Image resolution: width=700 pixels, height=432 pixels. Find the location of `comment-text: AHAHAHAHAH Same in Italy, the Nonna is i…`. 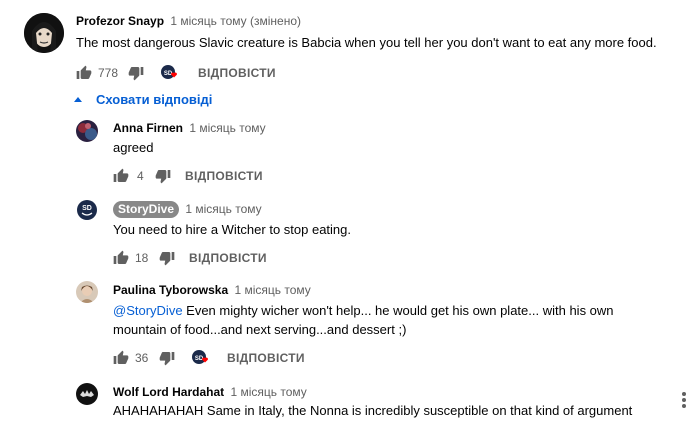

comment-text: AHAHAHAHAH Same in Italy, the Nonna is i… is located at coordinates (373, 410).